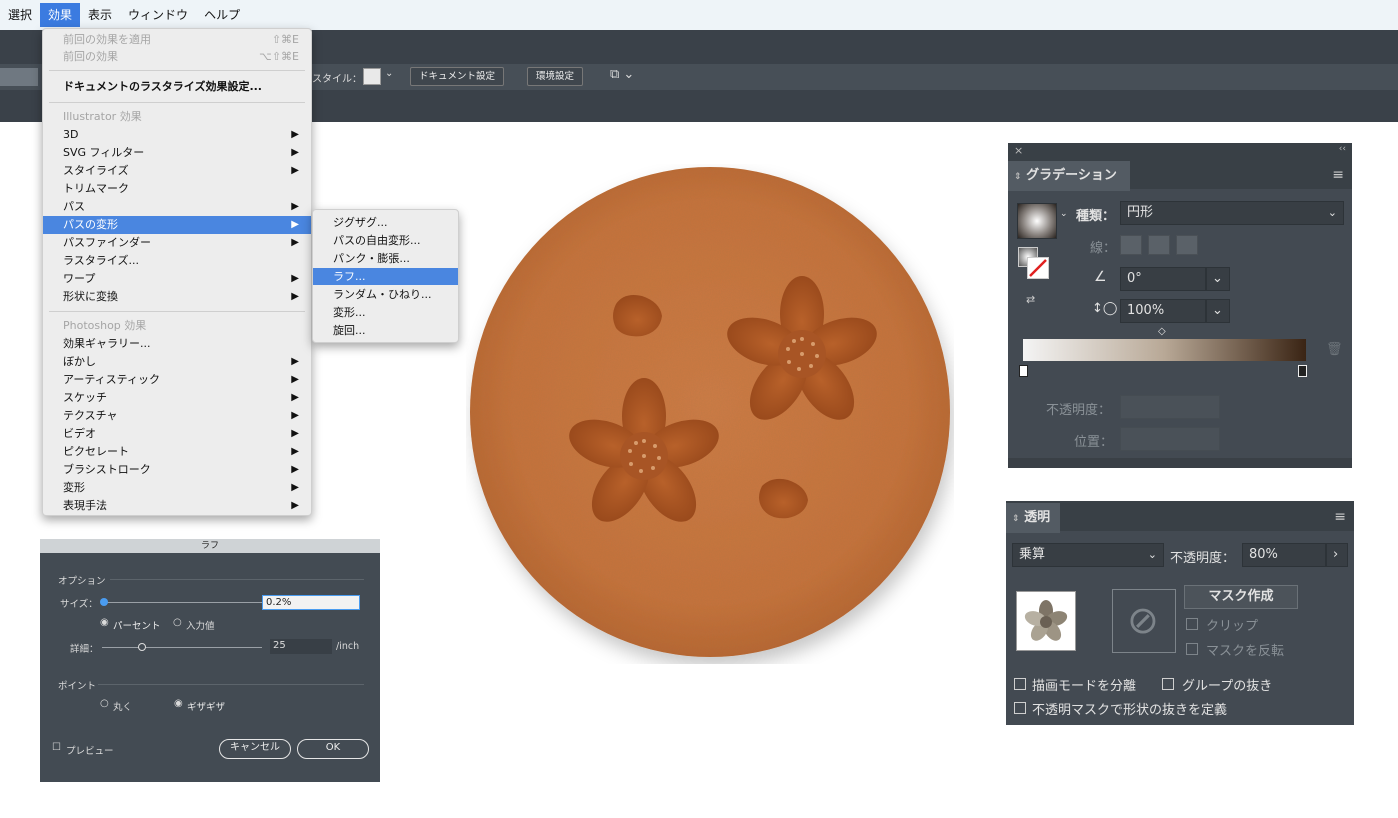 The height and width of the screenshot is (818, 1398). What do you see at coordinates (1069, 176) in the screenshot?
I see `tab-gradient: ⇕ グラデーション` at bounding box center [1069, 176].